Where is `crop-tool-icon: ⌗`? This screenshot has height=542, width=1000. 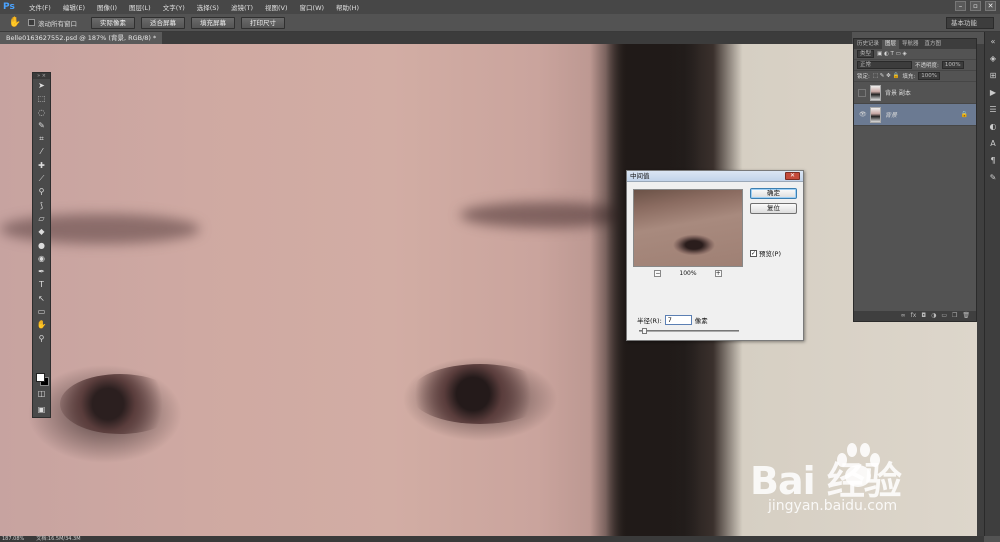 crop-tool-icon: ⌗ is located at coordinates (41, 138).